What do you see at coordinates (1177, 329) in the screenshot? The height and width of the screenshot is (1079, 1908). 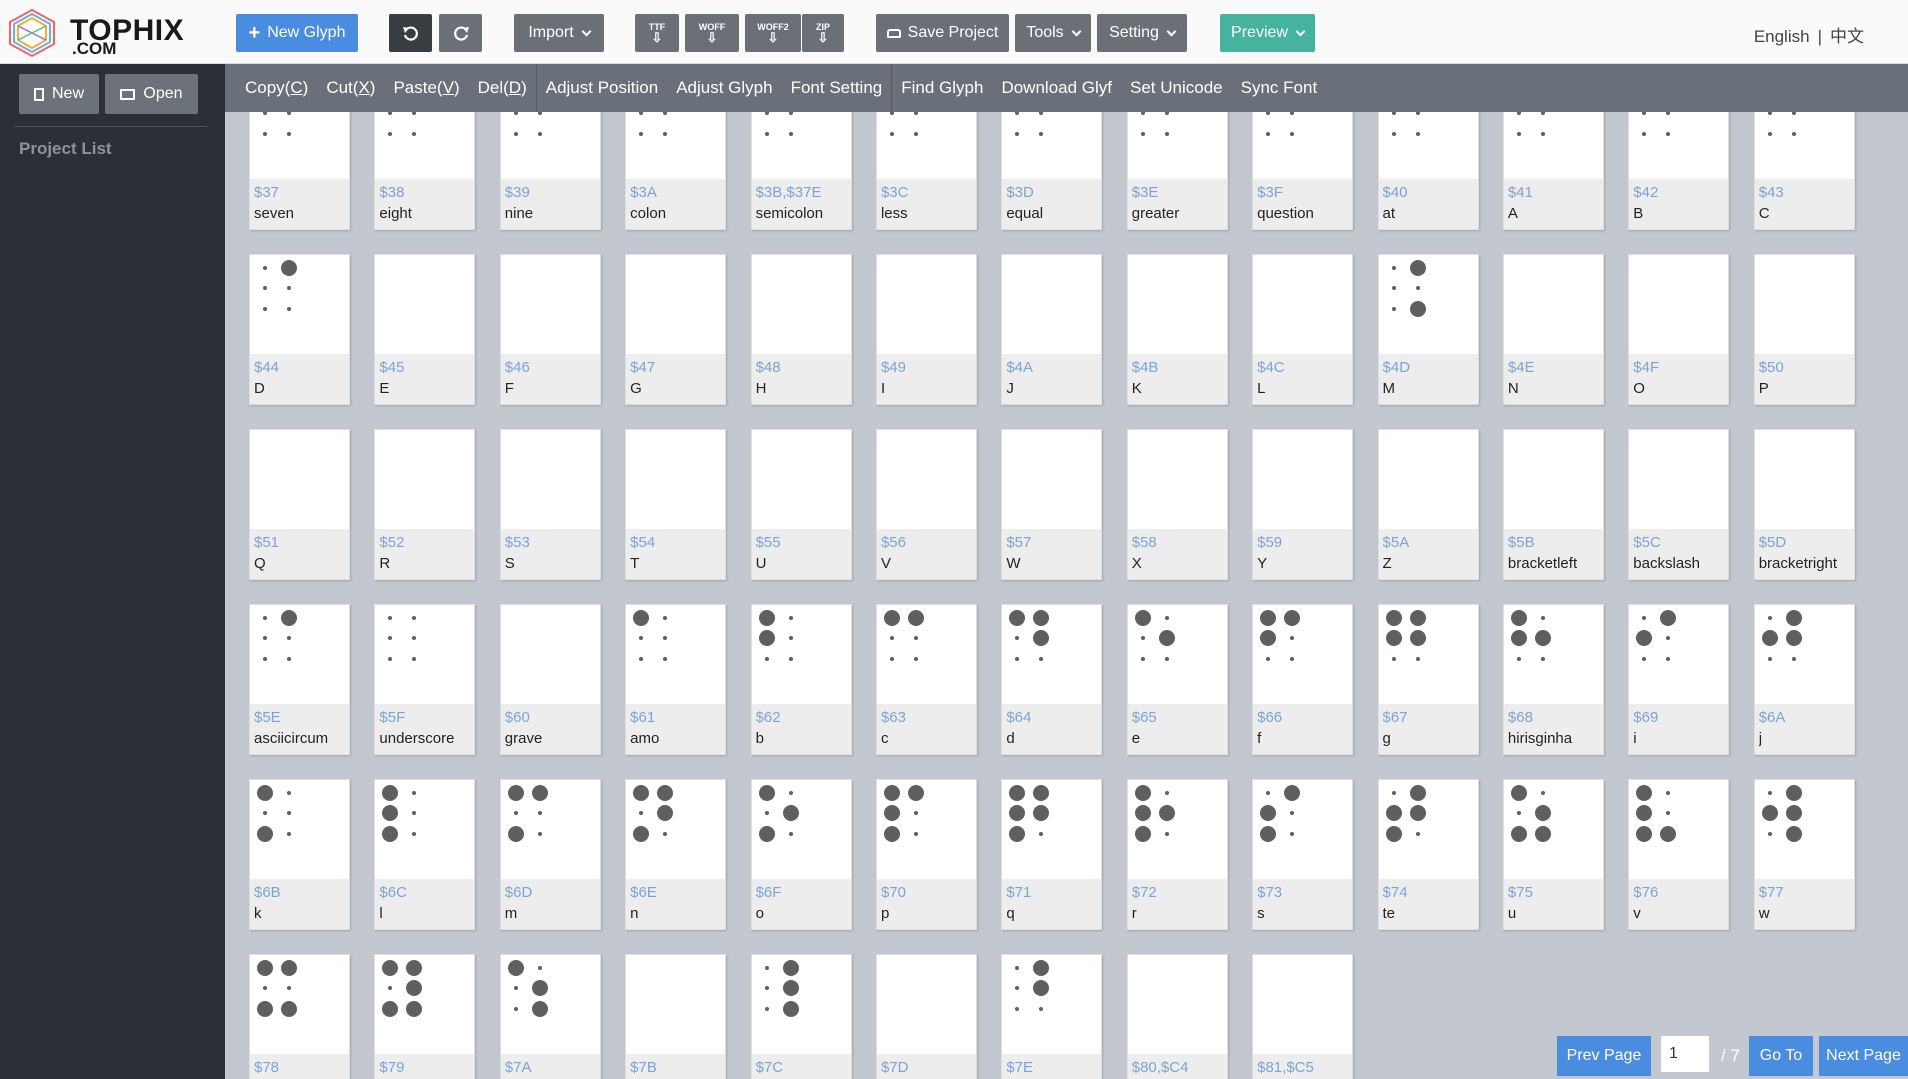 I see `glyph-card: $4B K` at bounding box center [1177, 329].